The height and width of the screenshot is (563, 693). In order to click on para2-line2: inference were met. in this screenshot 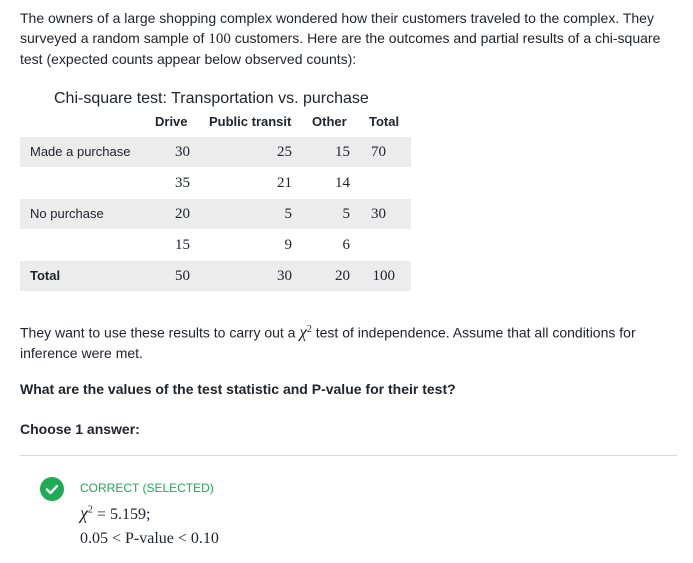, I will do `click(81, 352)`.